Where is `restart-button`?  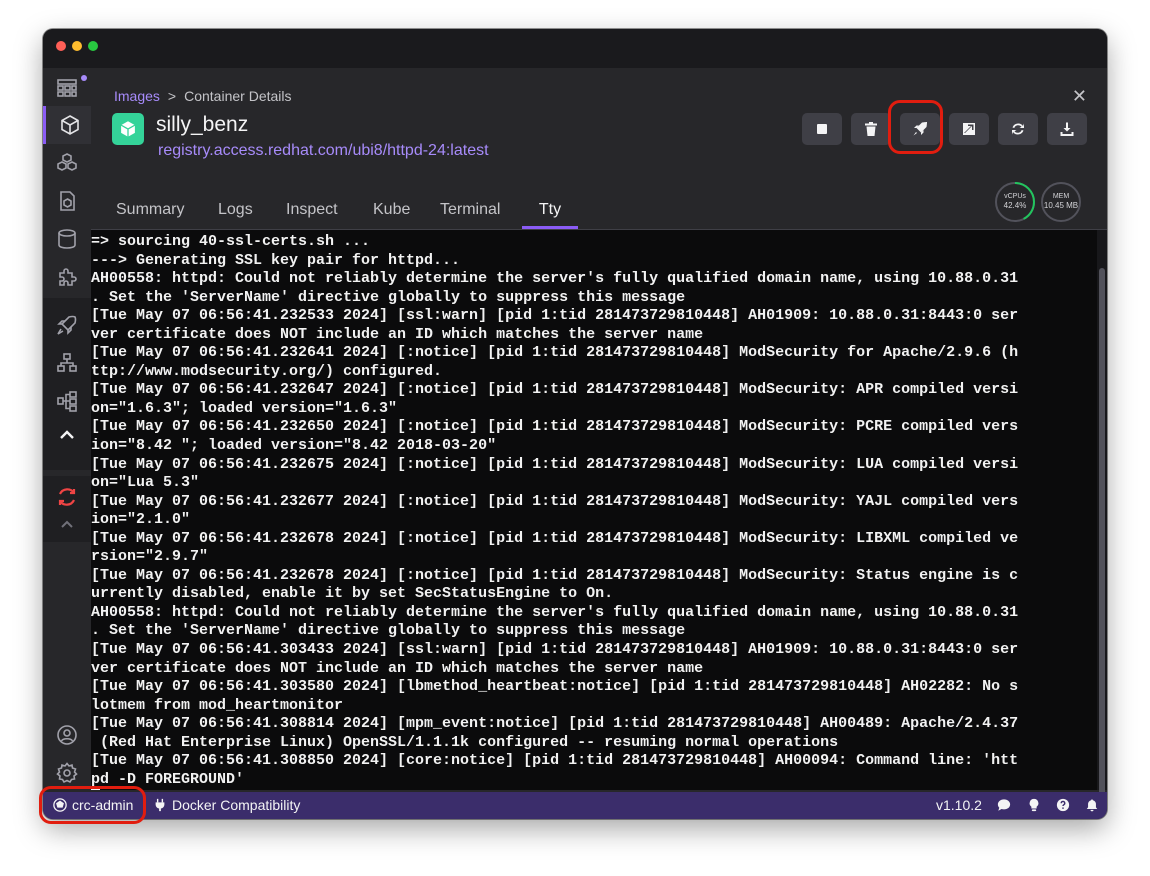 restart-button is located at coordinates (1018, 129).